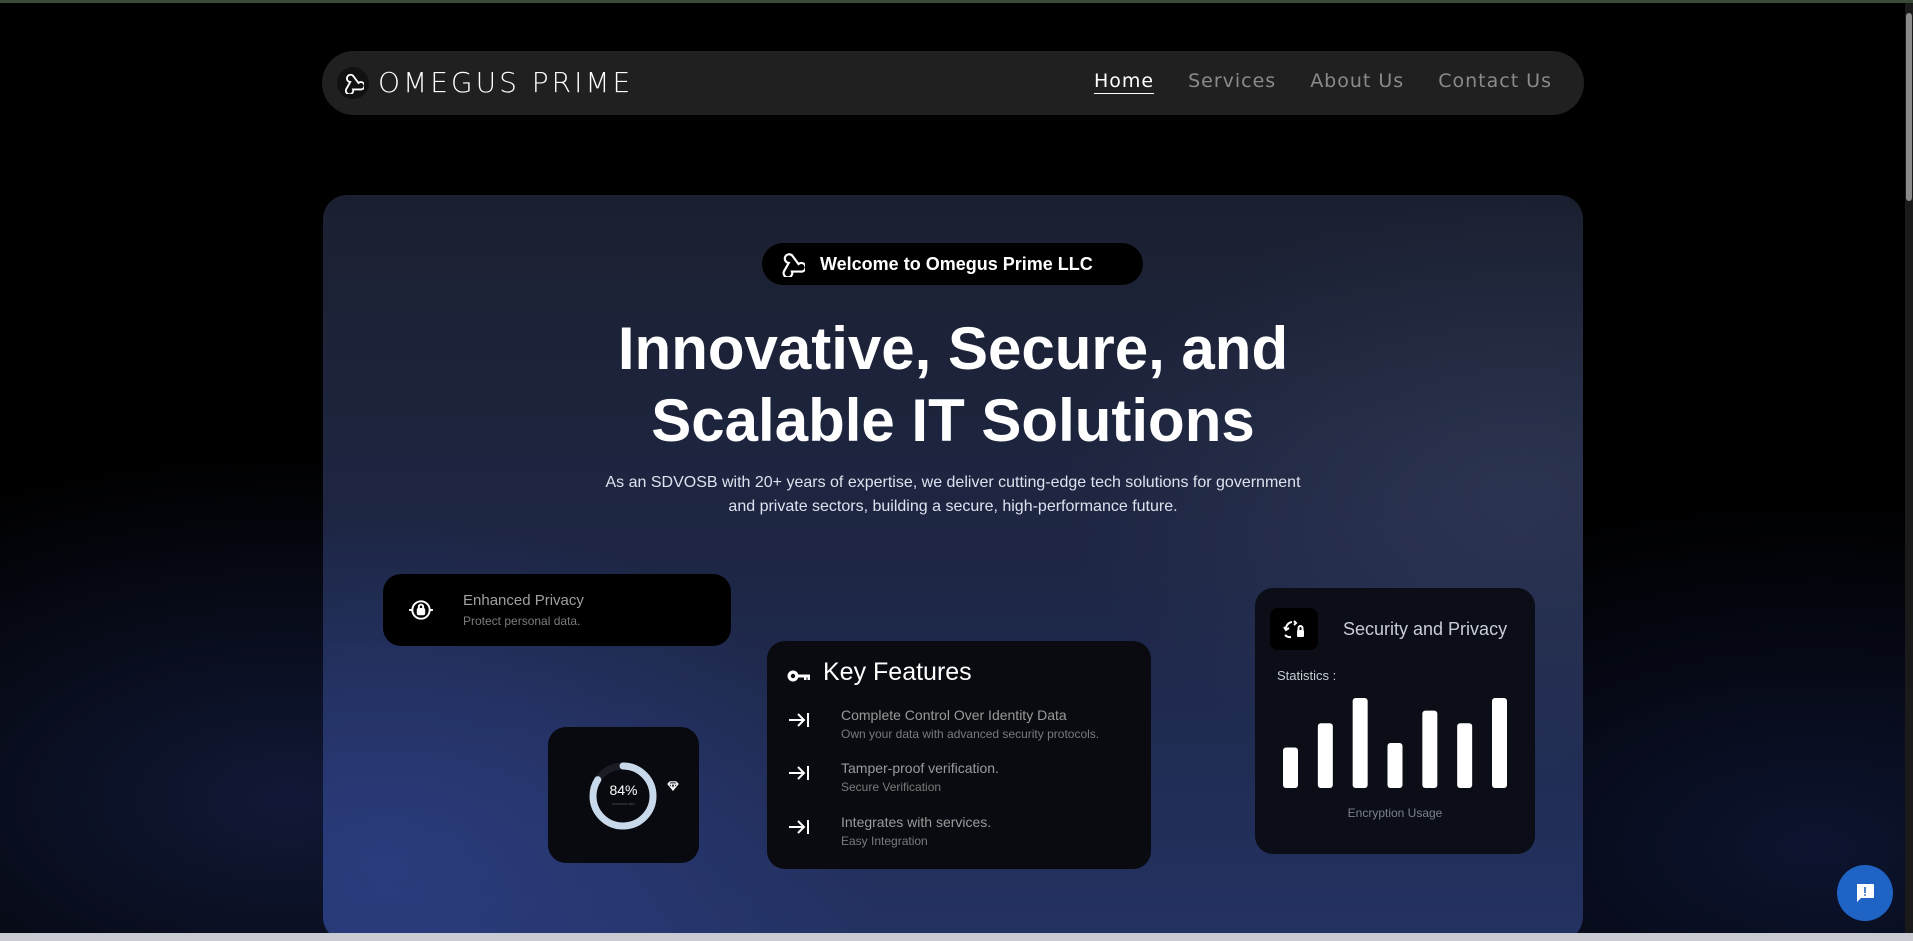 The height and width of the screenshot is (941, 1913). Describe the element at coordinates (956, 263) in the screenshot. I see `welcome-text: Welcome to Omegus Prime LLC` at that location.